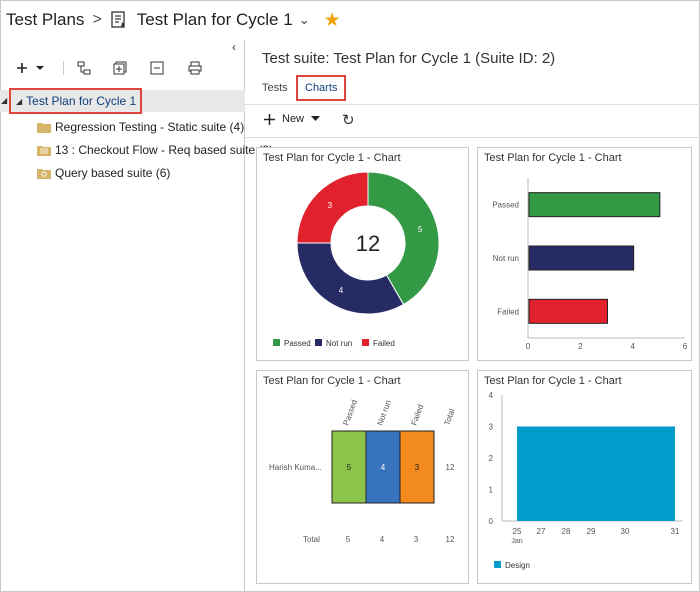 Image resolution: width=700 pixels, height=592 pixels. What do you see at coordinates (297, 343) in the screenshot?
I see `legend-label: Passed` at bounding box center [297, 343].